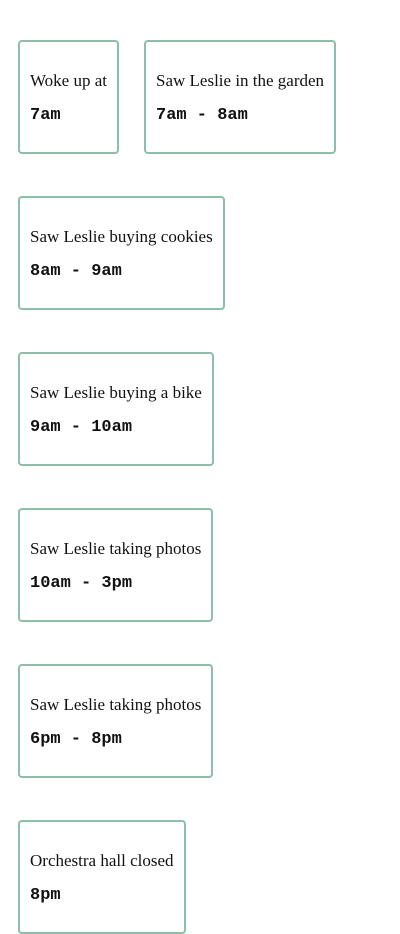  What do you see at coordinates (102, 877) in the screenshot?
I see `event-card-orchestra: Orchestra hall closed 8pm` at bounding box center [102, 877].